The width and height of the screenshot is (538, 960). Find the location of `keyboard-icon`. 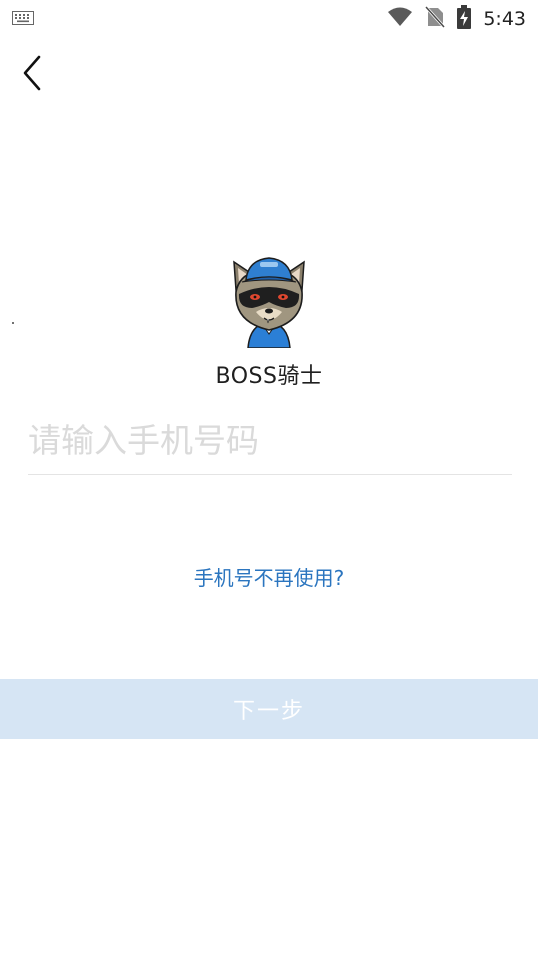

keyboard-icon is located at coordinates (23, 19).